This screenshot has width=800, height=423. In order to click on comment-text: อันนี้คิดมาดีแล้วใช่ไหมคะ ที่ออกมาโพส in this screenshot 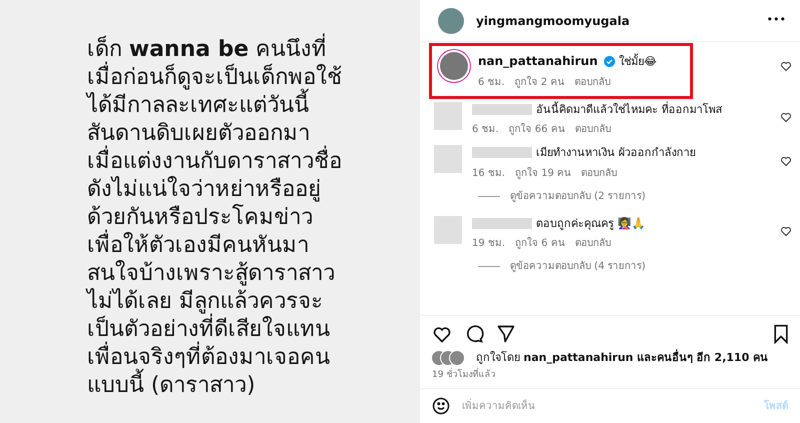, I will do `click(629, 109)`.